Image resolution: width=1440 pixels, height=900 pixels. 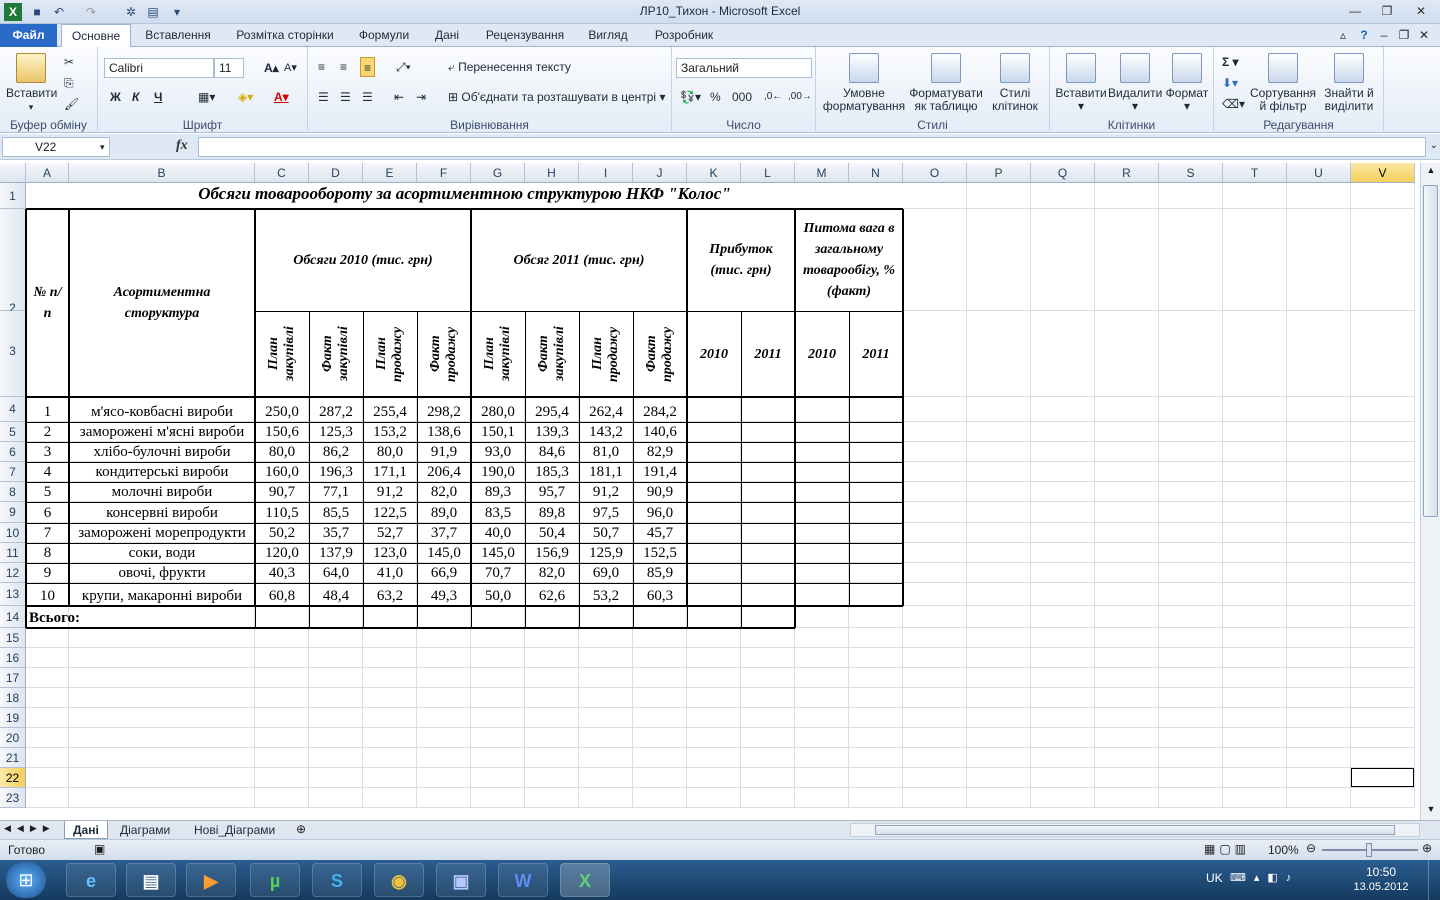 What do you see at coordinates (71, 104) in the screenshot?
I see `format-painter-icon: 🖌` at bounding box center [71, 104].